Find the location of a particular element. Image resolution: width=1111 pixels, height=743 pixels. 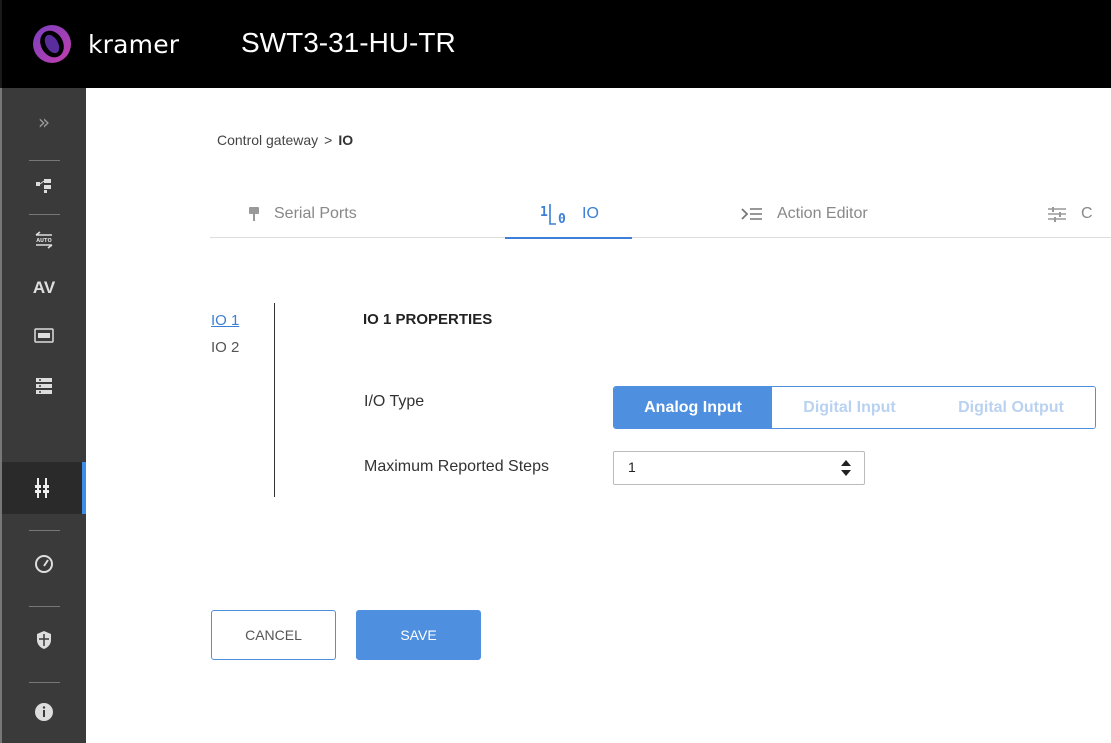

kramer-logo-icon is located at coordinates (52, 44).